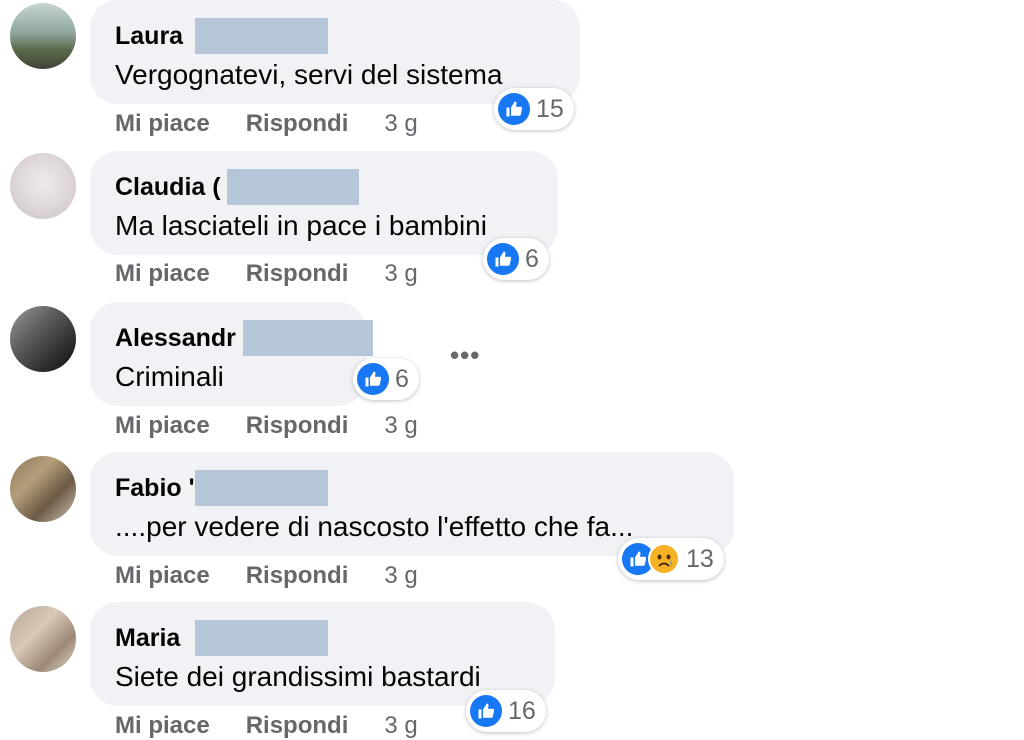 This screenshot has height=740, width=1024. What do you see at coordinates (664, 559) in the screenshot?
I see `sad-face-icon` at bounding box center [664, 559].